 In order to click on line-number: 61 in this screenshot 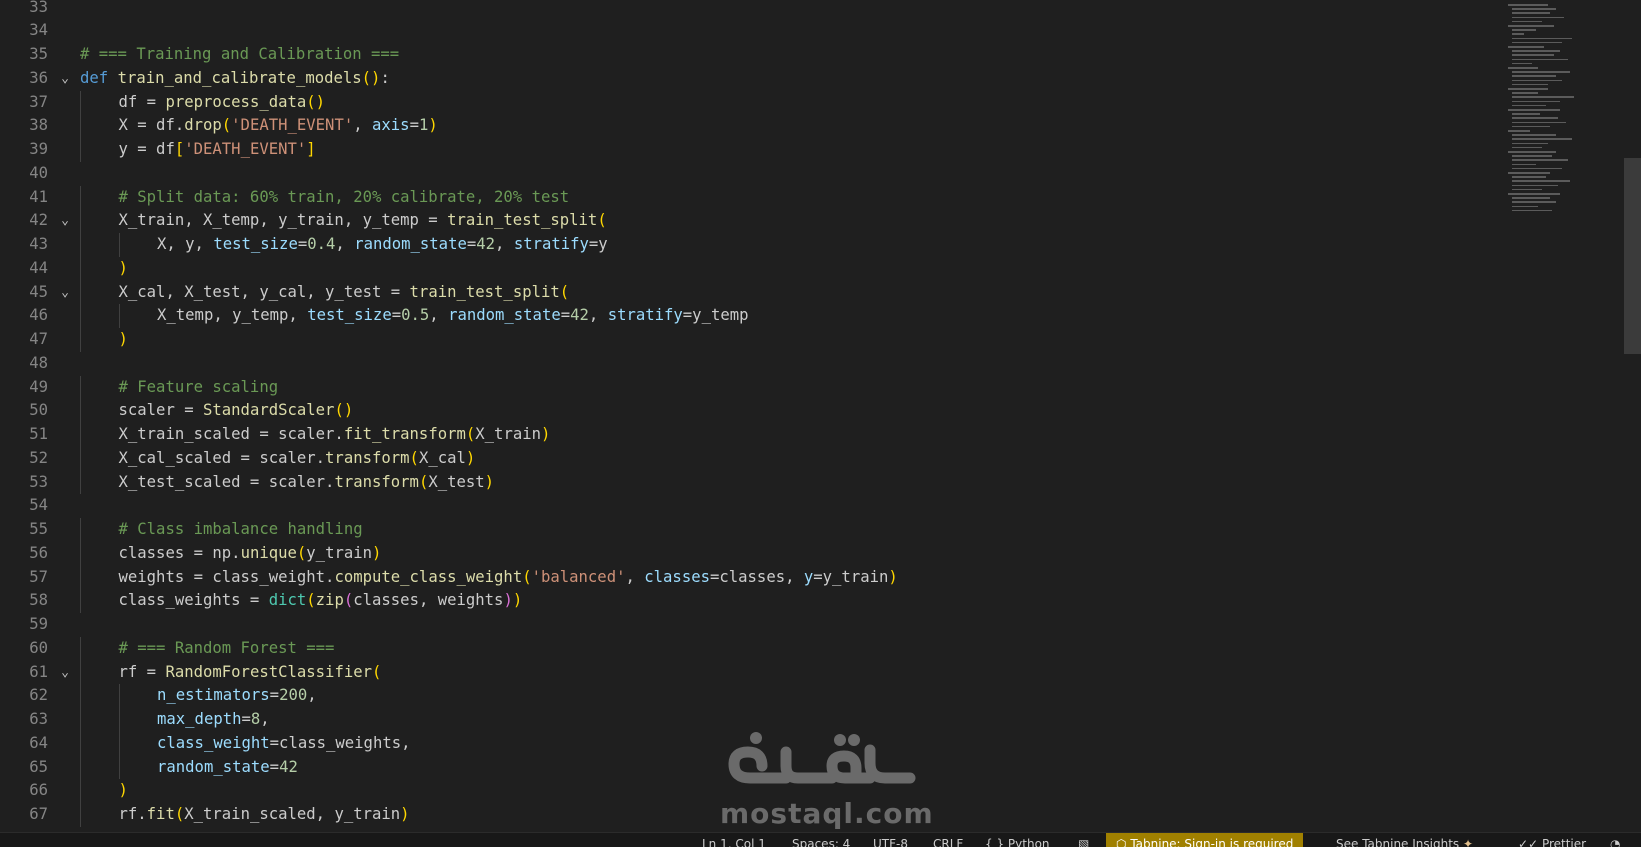, I will do `click(38, 671)`.